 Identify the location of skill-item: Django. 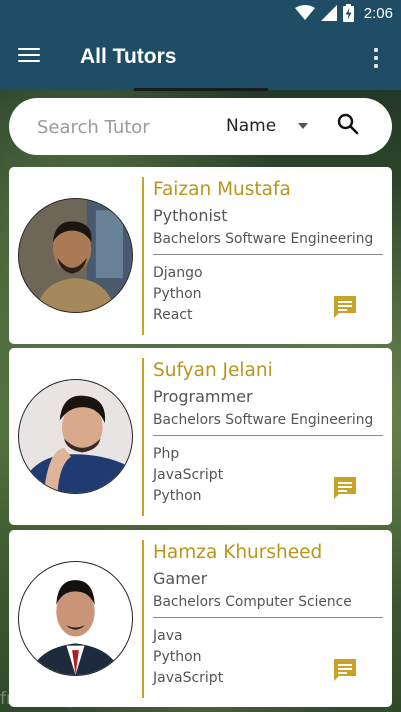
(178, 273).